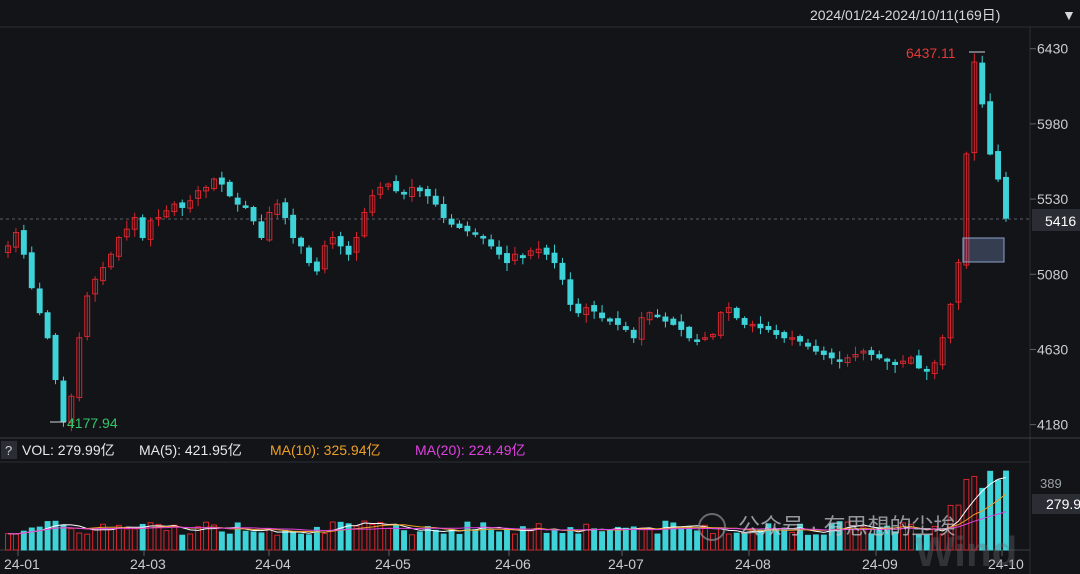  I want to click on triangle-down-icon: ▼, so click(1069, 15).